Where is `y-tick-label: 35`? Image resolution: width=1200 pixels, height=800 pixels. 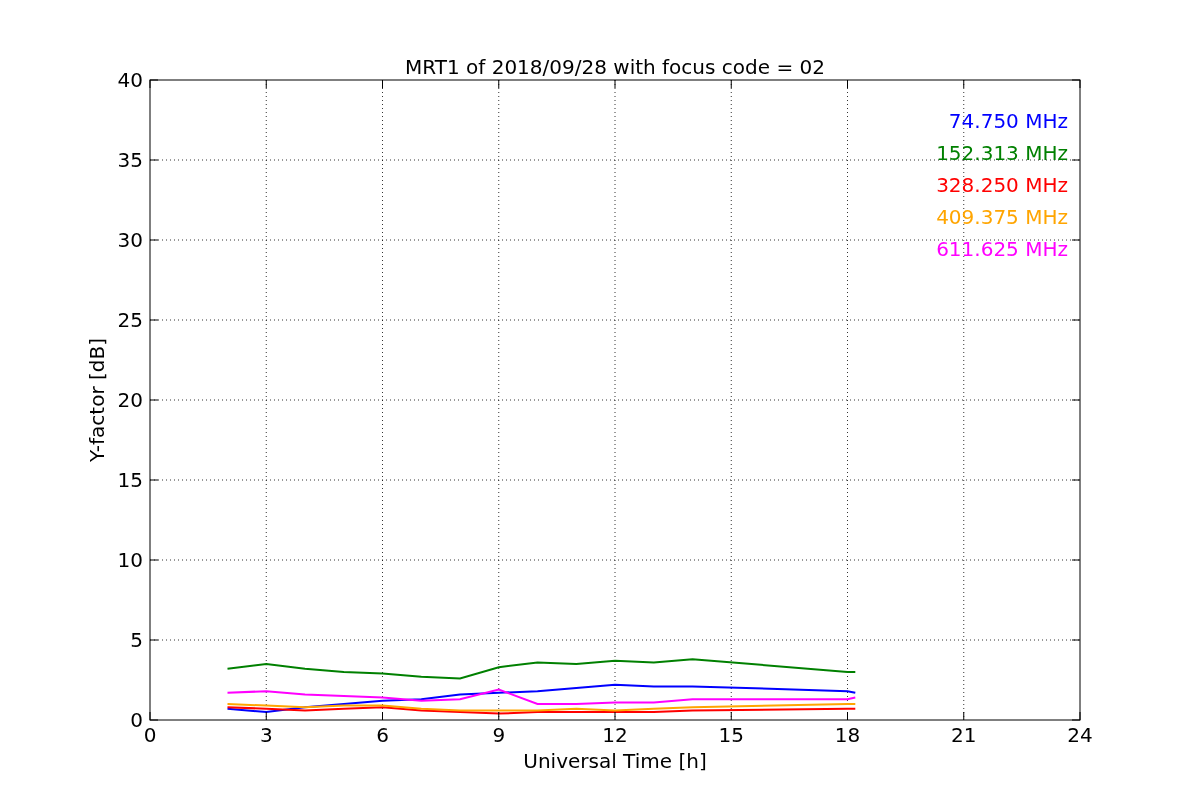 y-tick-label: 35 is located at coordinates (130, 160).